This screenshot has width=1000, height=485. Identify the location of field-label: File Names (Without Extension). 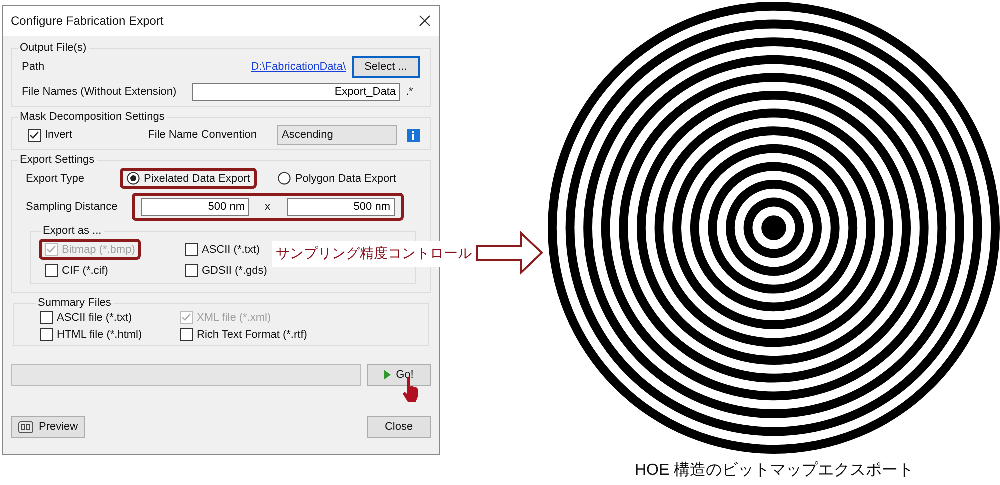
(99, 92).